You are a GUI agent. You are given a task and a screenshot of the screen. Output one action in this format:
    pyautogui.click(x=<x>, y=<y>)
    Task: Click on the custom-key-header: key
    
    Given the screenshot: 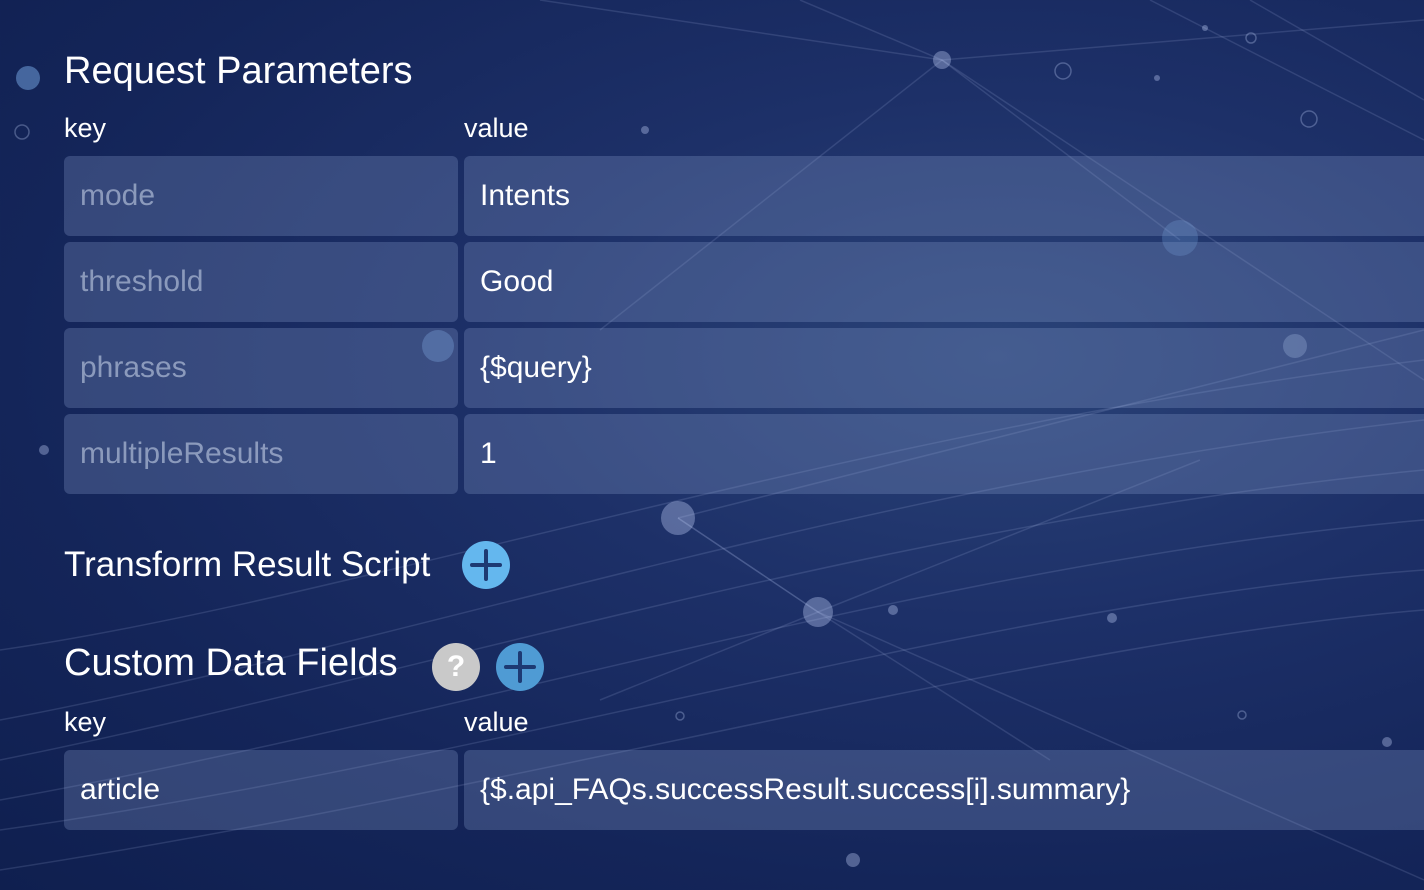 What is the action you would take?
    pyautogui.click(x=85, y=722)
    